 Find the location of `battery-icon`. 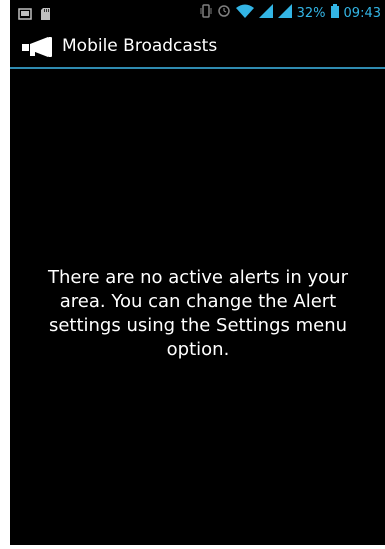

battery-icon is located at coordinates (334, 13).